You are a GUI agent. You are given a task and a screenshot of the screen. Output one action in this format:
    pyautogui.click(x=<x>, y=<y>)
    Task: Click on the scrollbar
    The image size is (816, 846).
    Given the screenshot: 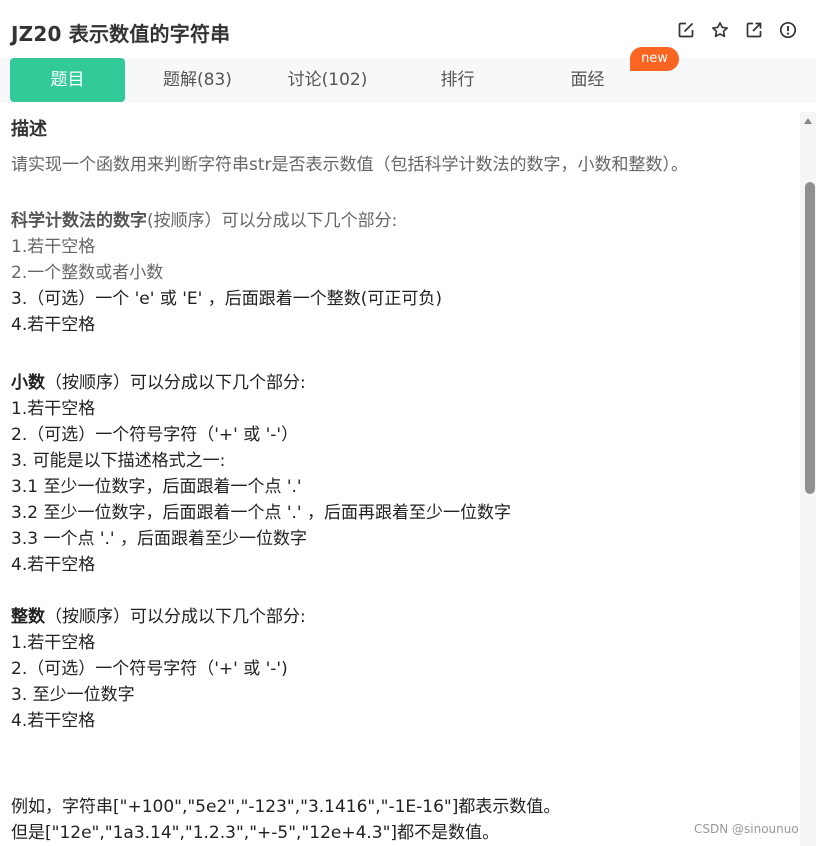 What is the action you would take?
    pyautogui.click(x=808, y=479)
    